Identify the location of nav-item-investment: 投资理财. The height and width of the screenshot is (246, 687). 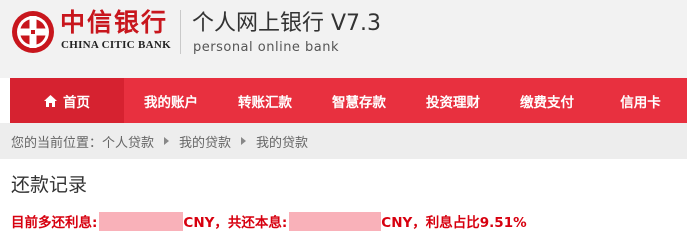
(453, 100).